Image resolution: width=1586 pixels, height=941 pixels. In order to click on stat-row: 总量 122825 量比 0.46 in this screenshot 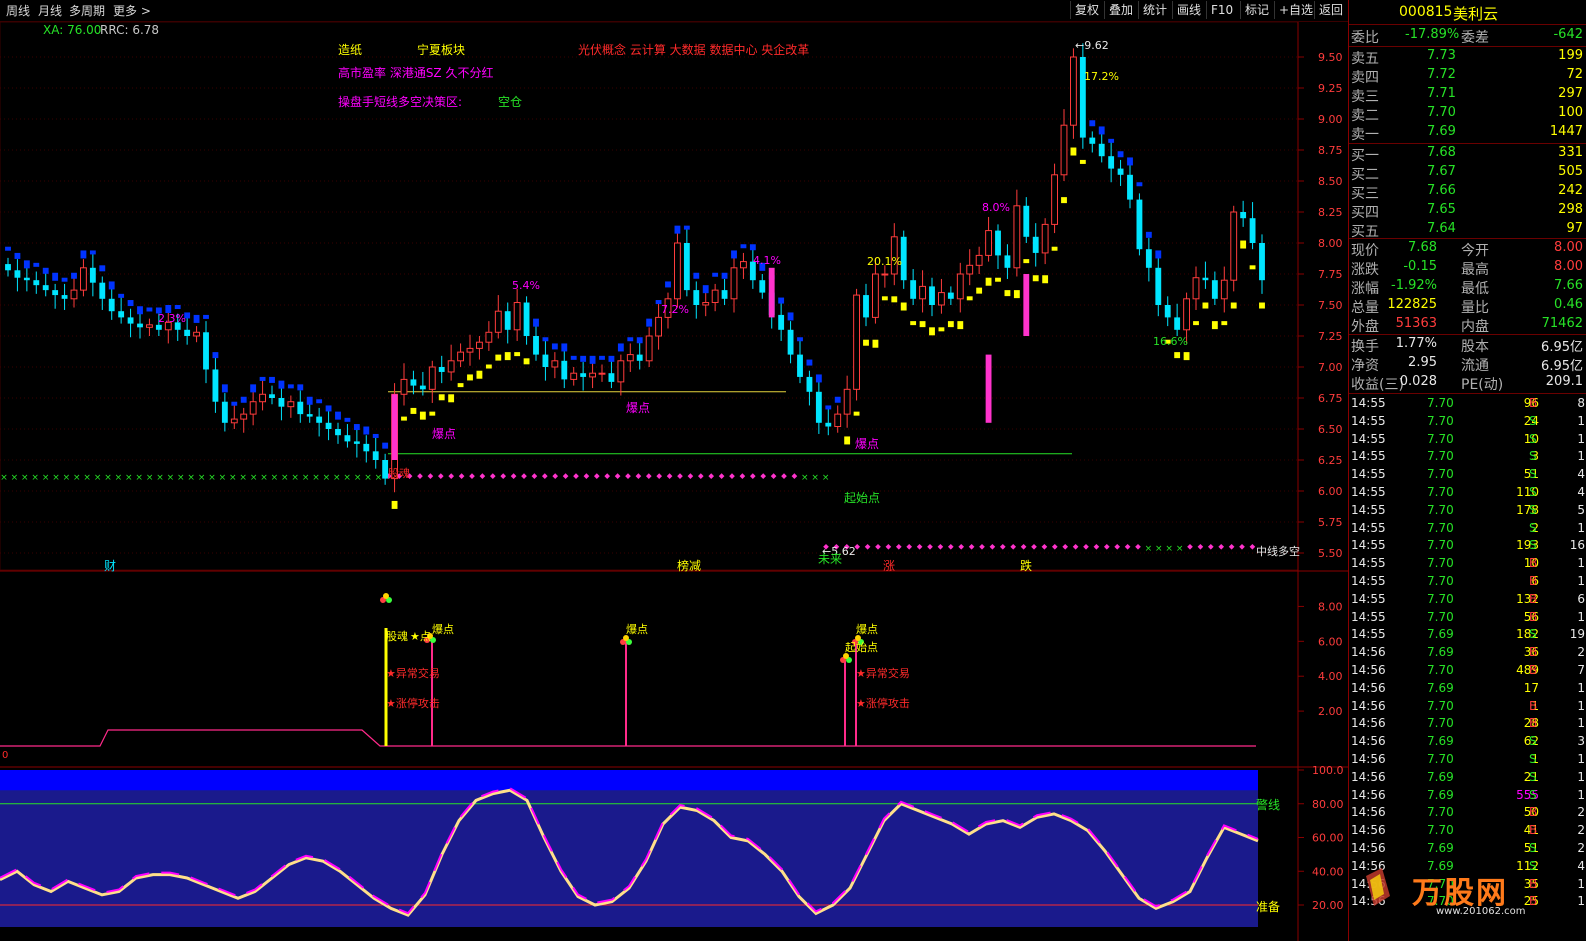, I will do `click(1467, 306)`.